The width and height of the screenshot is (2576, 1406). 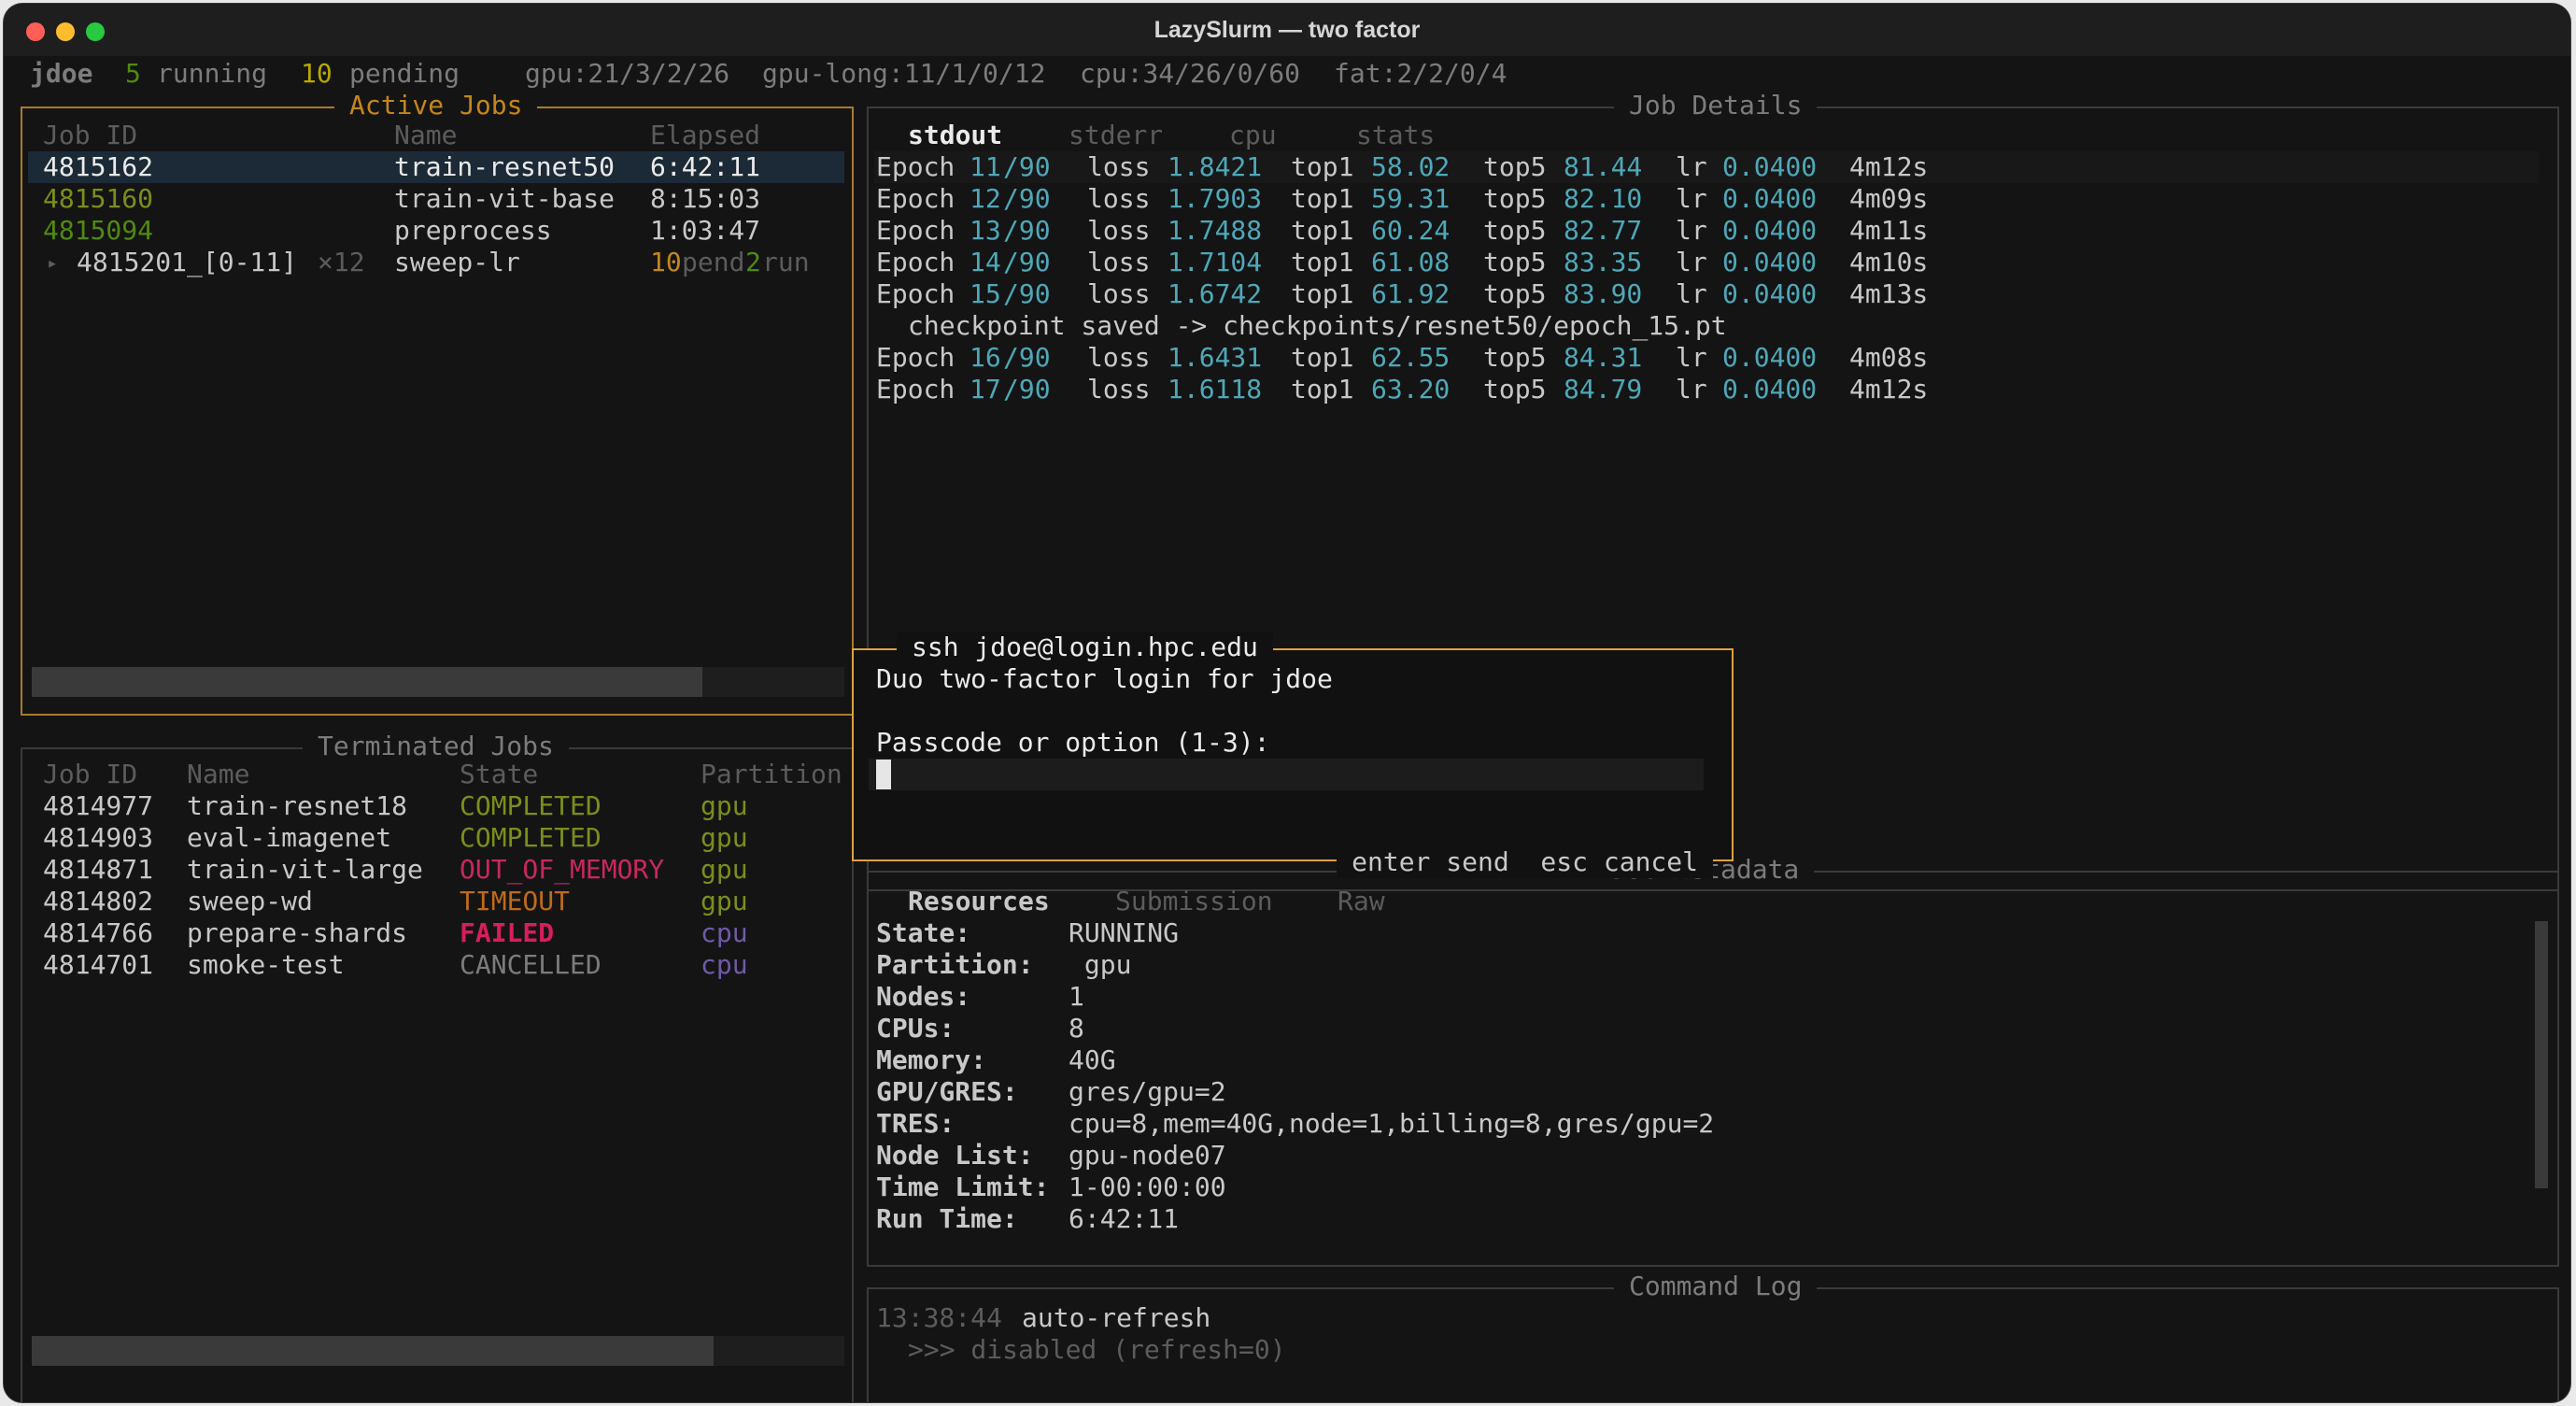 What do you see at coordinates (1603, 358) in the screenshot?
I see `top5-value: 84.31` at bounding box center [1603, 358].